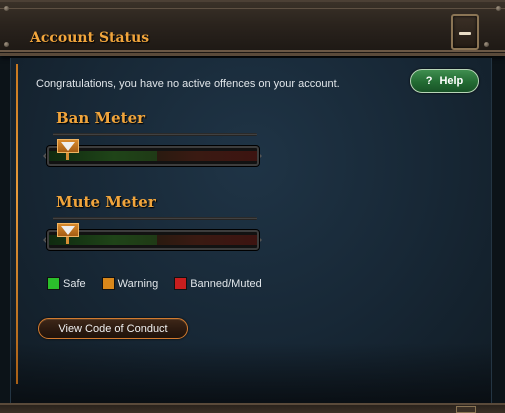 Image resolution: width=505 pixels, height=413 pixels. Describe the element at coordinates (252, 408) in the screenshot. I see `window-footer` at that location.